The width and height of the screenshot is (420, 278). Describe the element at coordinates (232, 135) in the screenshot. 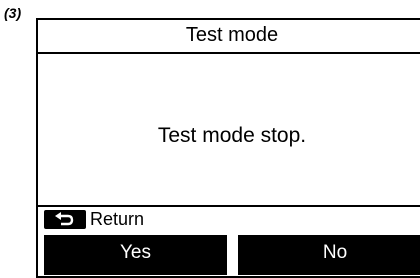

I see `status-message: Test mode stop.` at that location.